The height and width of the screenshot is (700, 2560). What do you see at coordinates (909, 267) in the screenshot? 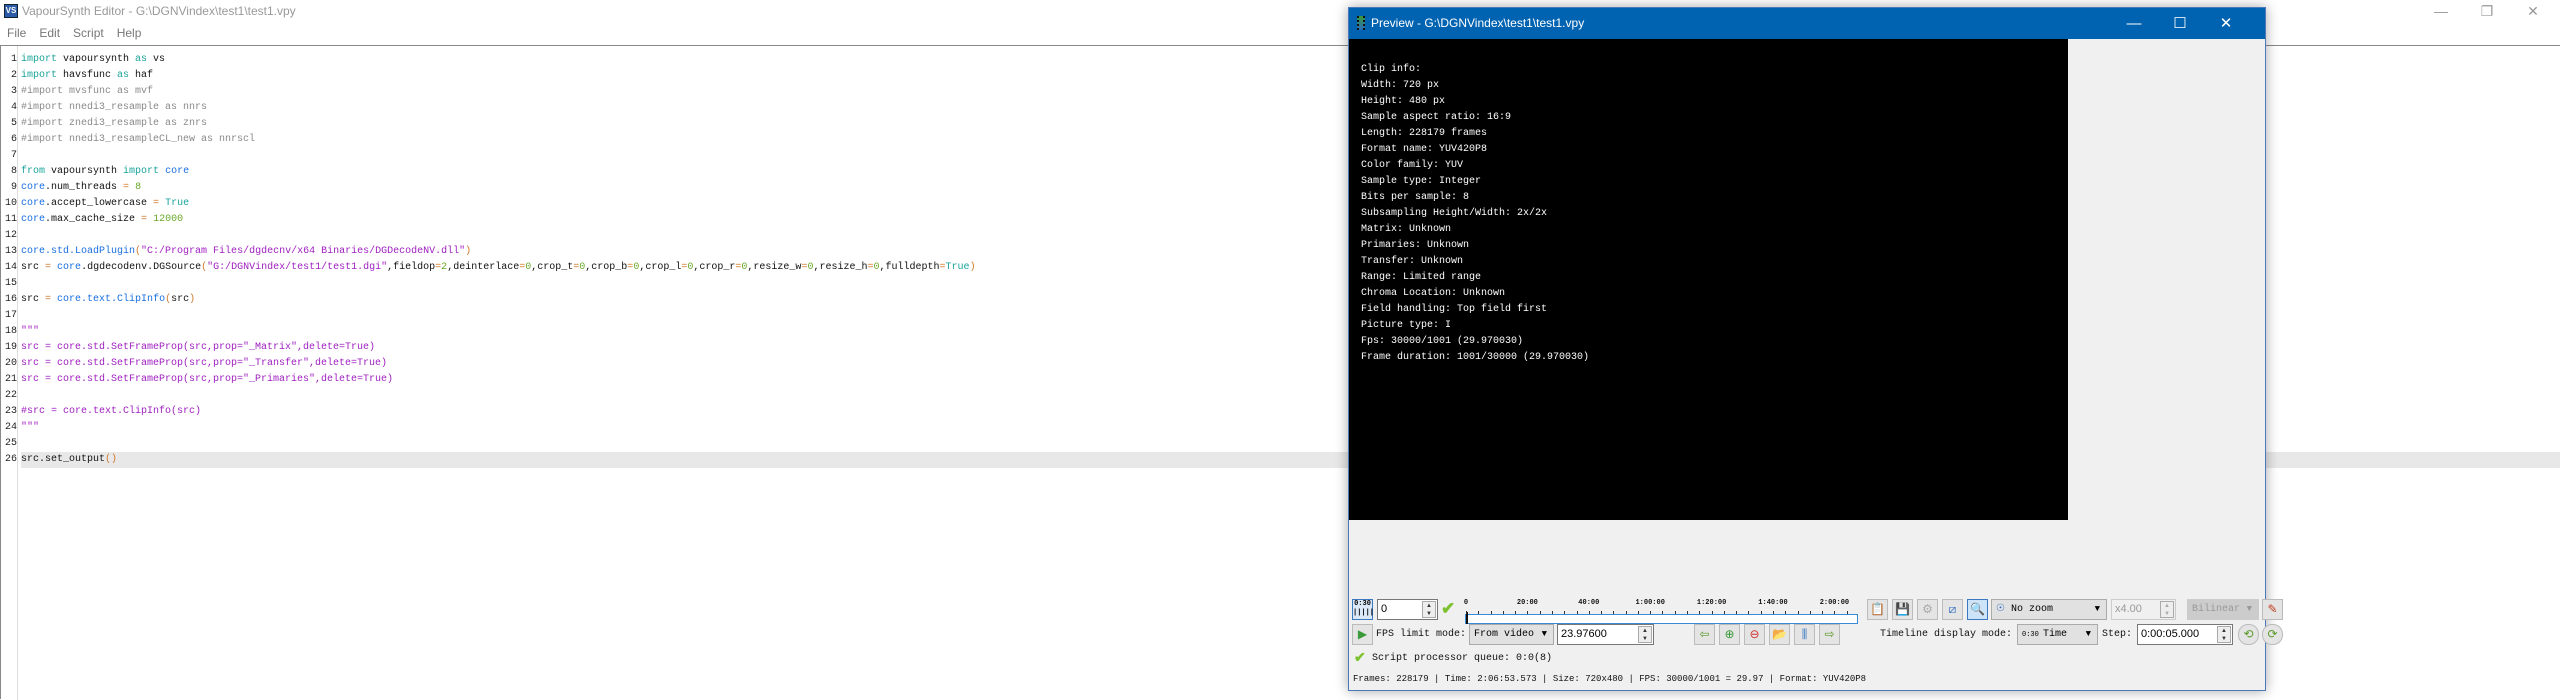
I see `code-token: ,fulldepth` at bounding box center [909, 267].